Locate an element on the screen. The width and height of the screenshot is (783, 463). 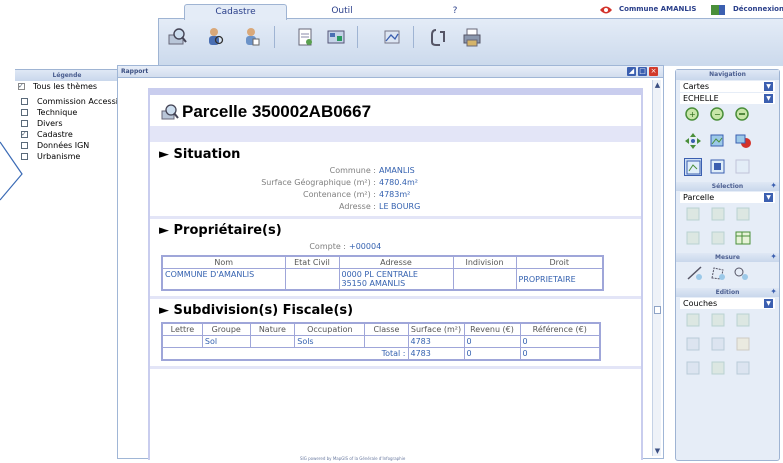
owner-indivision is located at coordinates (484, 279).